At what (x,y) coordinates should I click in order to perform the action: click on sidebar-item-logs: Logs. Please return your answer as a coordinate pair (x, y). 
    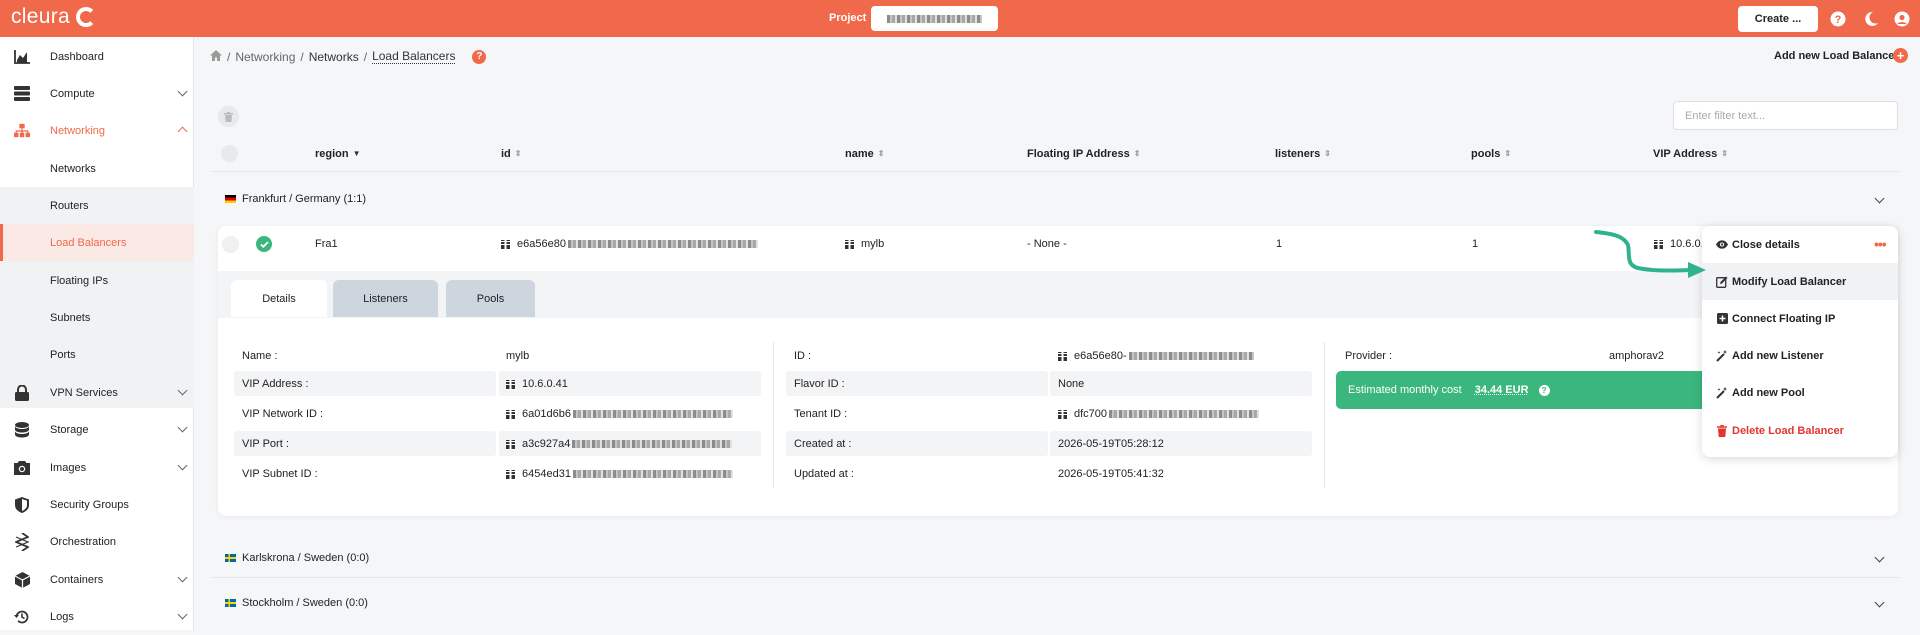
    Looking at the image, I should click on (97, 616).